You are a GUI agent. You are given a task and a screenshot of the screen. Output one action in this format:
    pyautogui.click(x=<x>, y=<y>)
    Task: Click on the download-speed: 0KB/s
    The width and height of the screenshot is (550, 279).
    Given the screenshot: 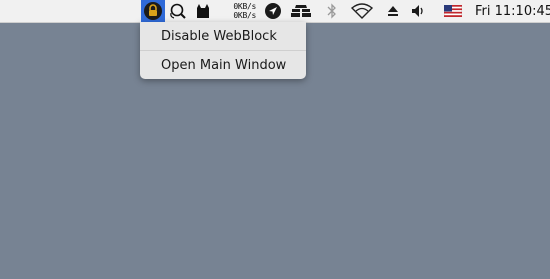 What is the action you would take?
    pyautogui.click(x=244, y=15)
    